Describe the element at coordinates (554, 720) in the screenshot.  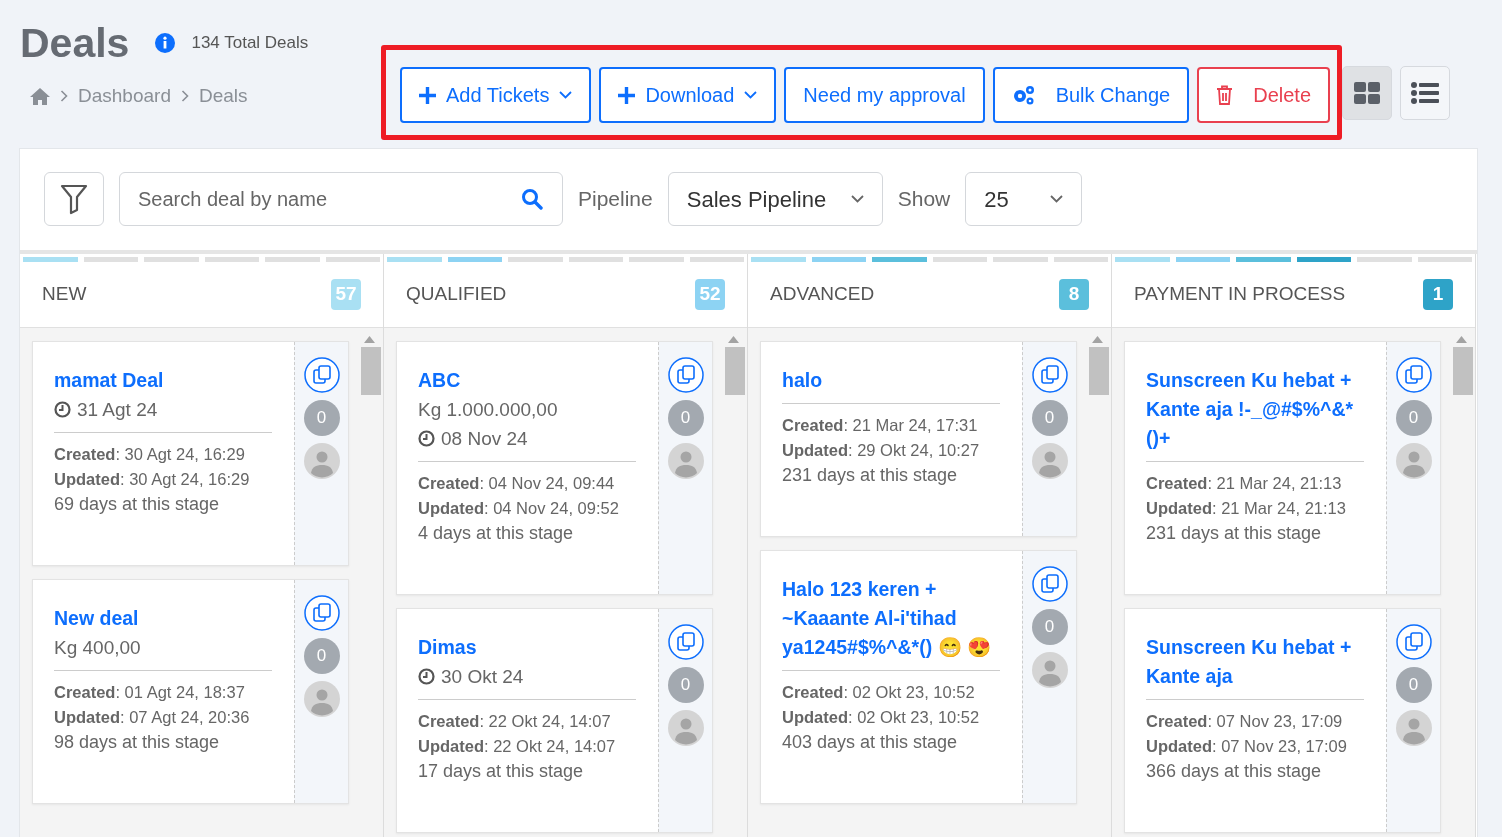
I see `deal-card: Dimas 30 Okt 24 Created: 22 Okt 24, 14:07 Updated: 22 Okt 24, 14:07 17 days at this stage 0` at that location.